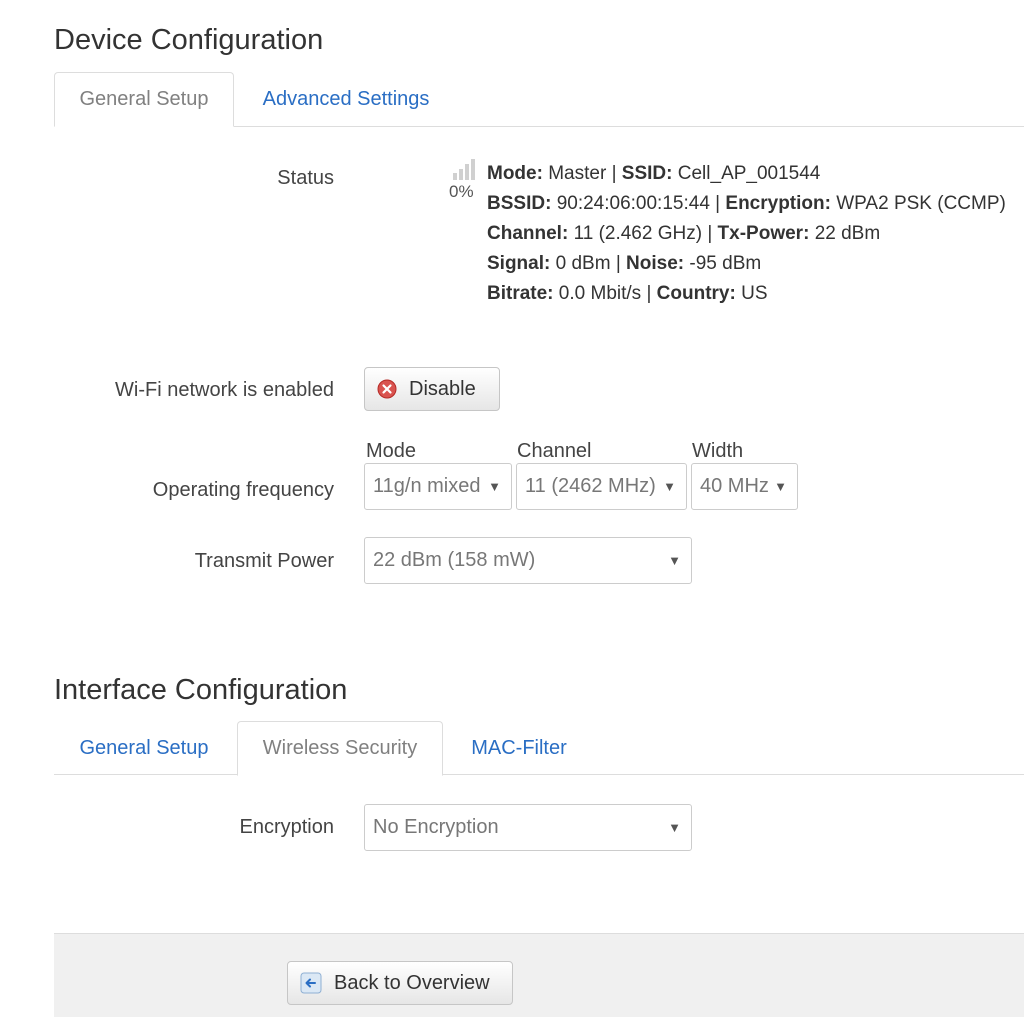 The width and height of the screenshot is (1024, 1017). I want to click on txpower-key: Tx-Power:, so click(763, 233).